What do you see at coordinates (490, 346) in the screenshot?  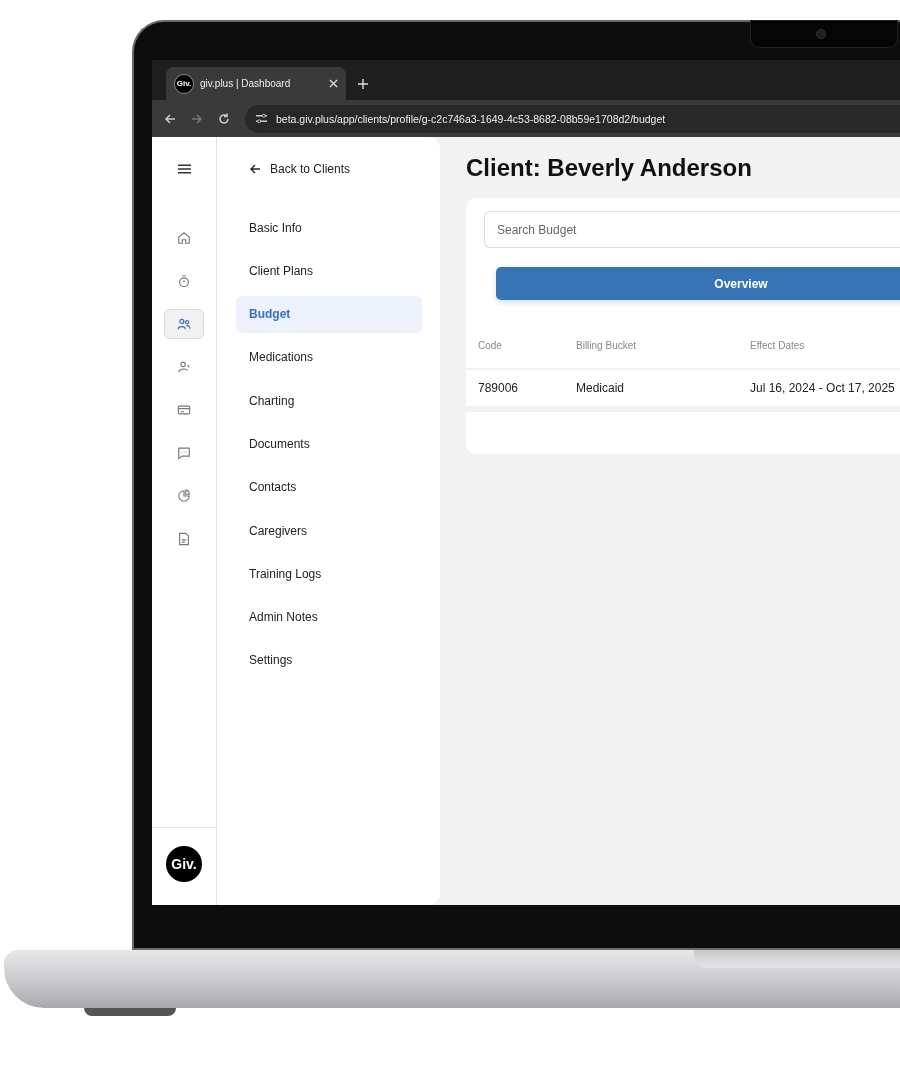 I see `column-header: Code` at bounding box center [490, 346].